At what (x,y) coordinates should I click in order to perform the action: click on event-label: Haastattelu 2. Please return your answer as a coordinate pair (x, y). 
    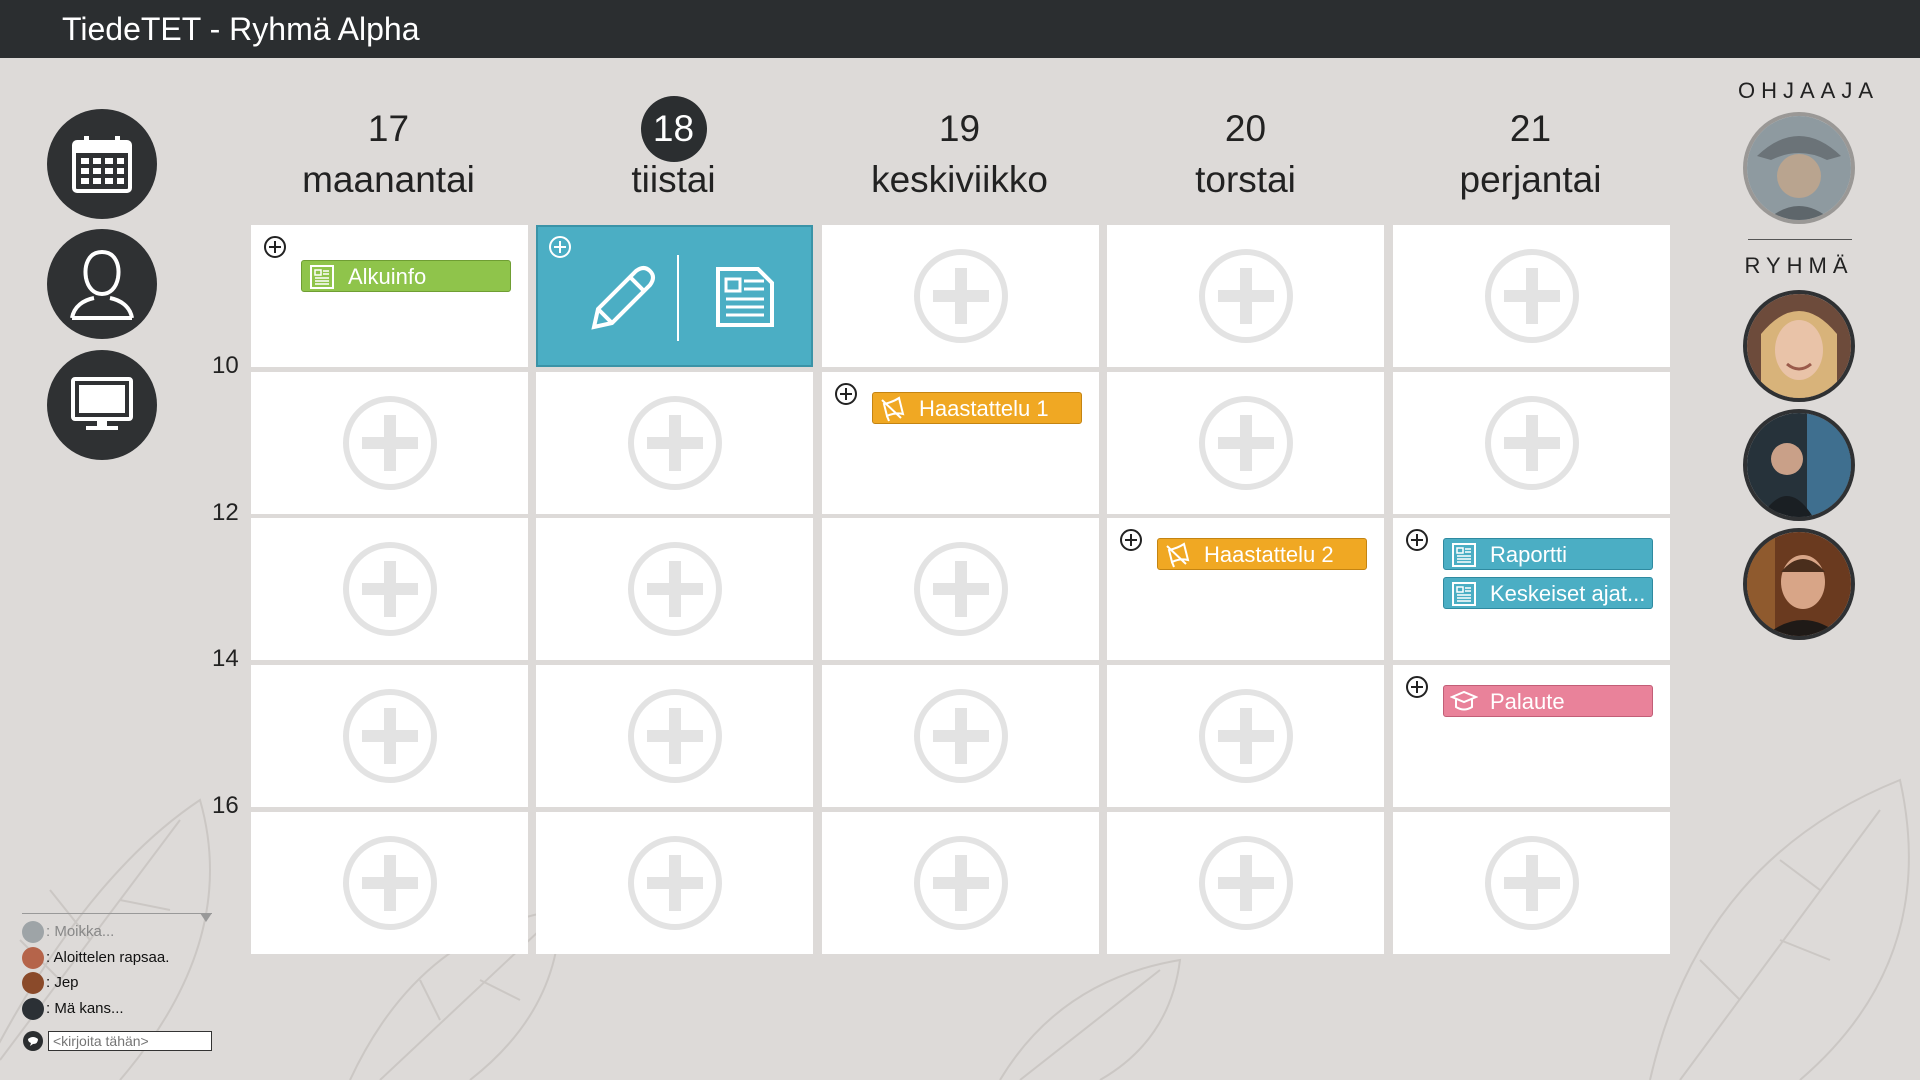
    Looking at the image, I should click on (1269, 554).